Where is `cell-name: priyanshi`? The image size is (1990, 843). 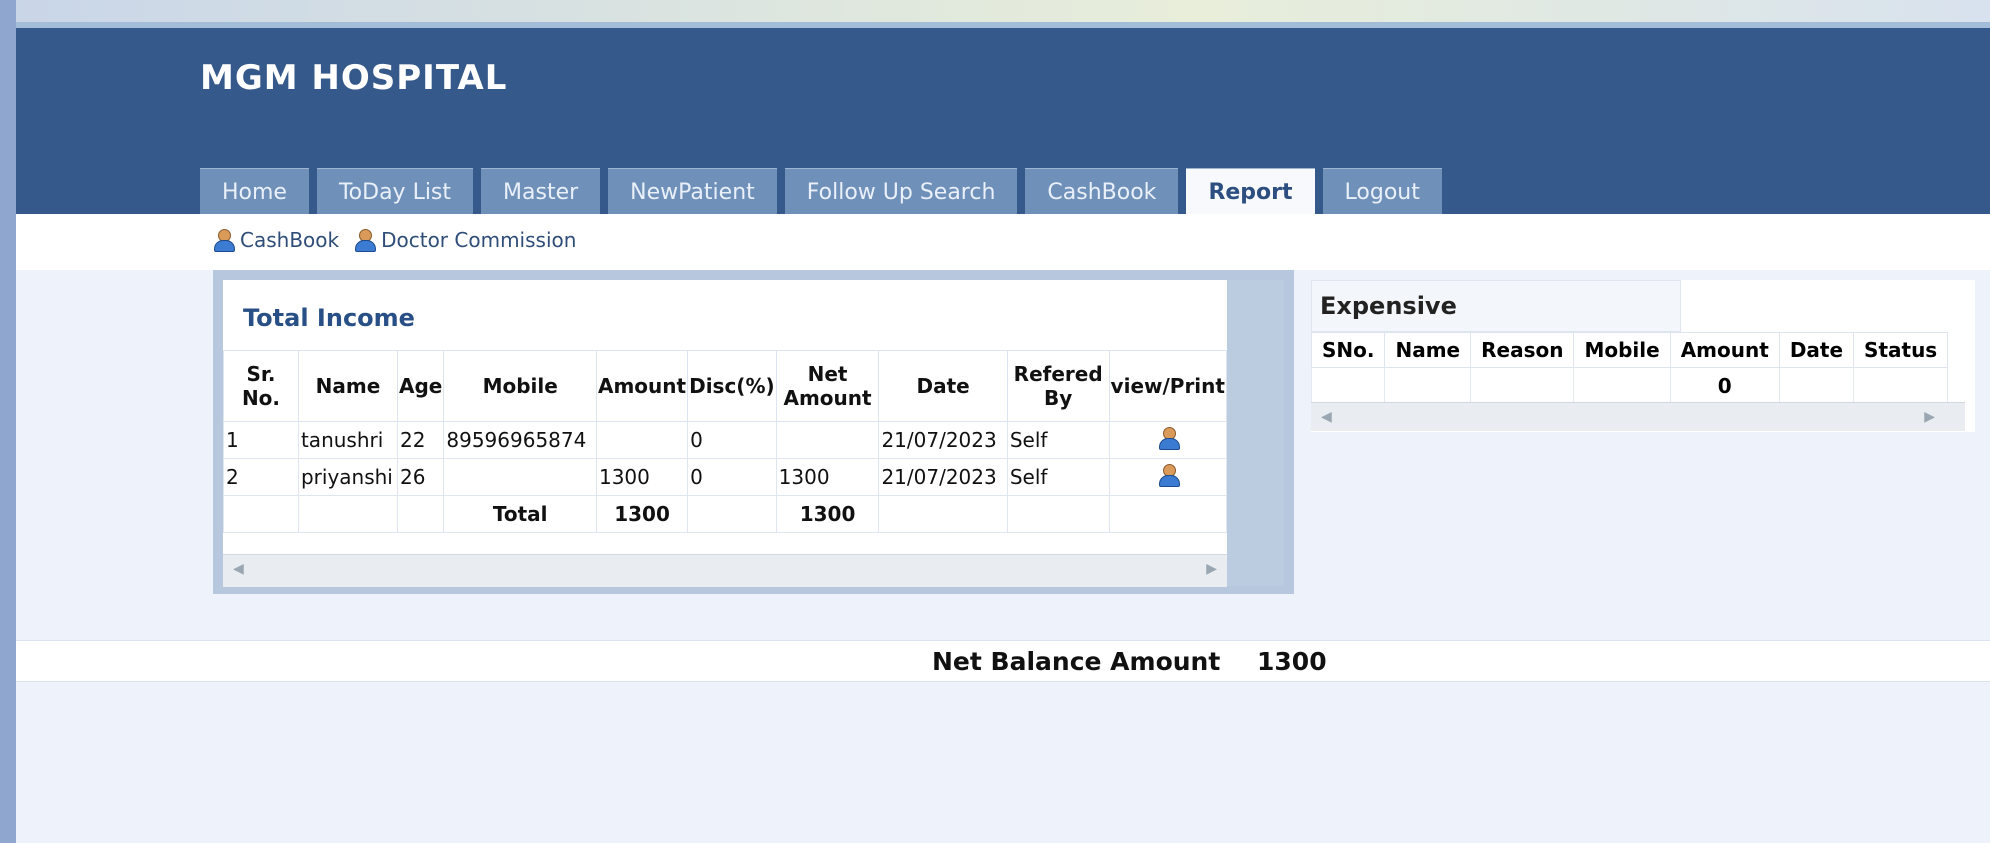 cell-name: priyanshi is located at coordinates (348, 477).